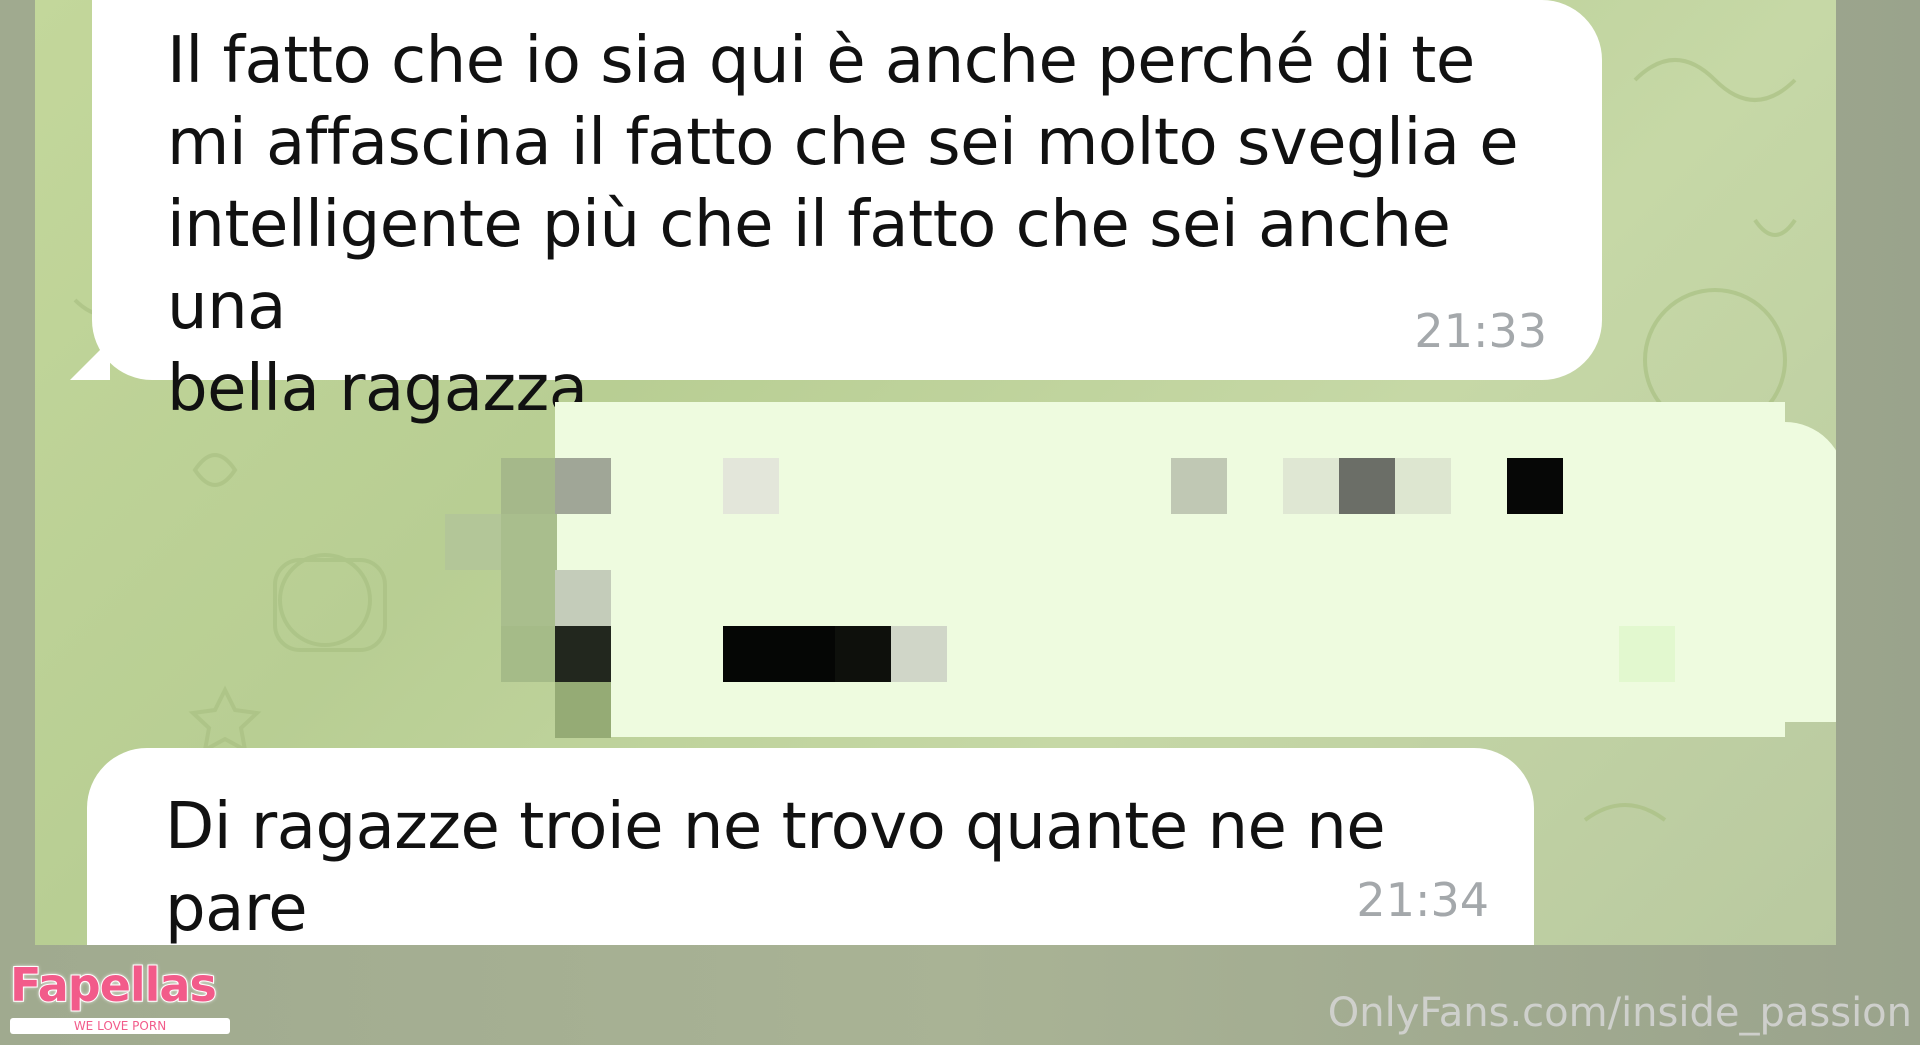 Image resolution: width=1920 pixels, height=1045 pixels. What do you see at coordinates (1422, 900) in the screenshot?
I see `message-time: 21:34` at bounding box center [1422, 900].